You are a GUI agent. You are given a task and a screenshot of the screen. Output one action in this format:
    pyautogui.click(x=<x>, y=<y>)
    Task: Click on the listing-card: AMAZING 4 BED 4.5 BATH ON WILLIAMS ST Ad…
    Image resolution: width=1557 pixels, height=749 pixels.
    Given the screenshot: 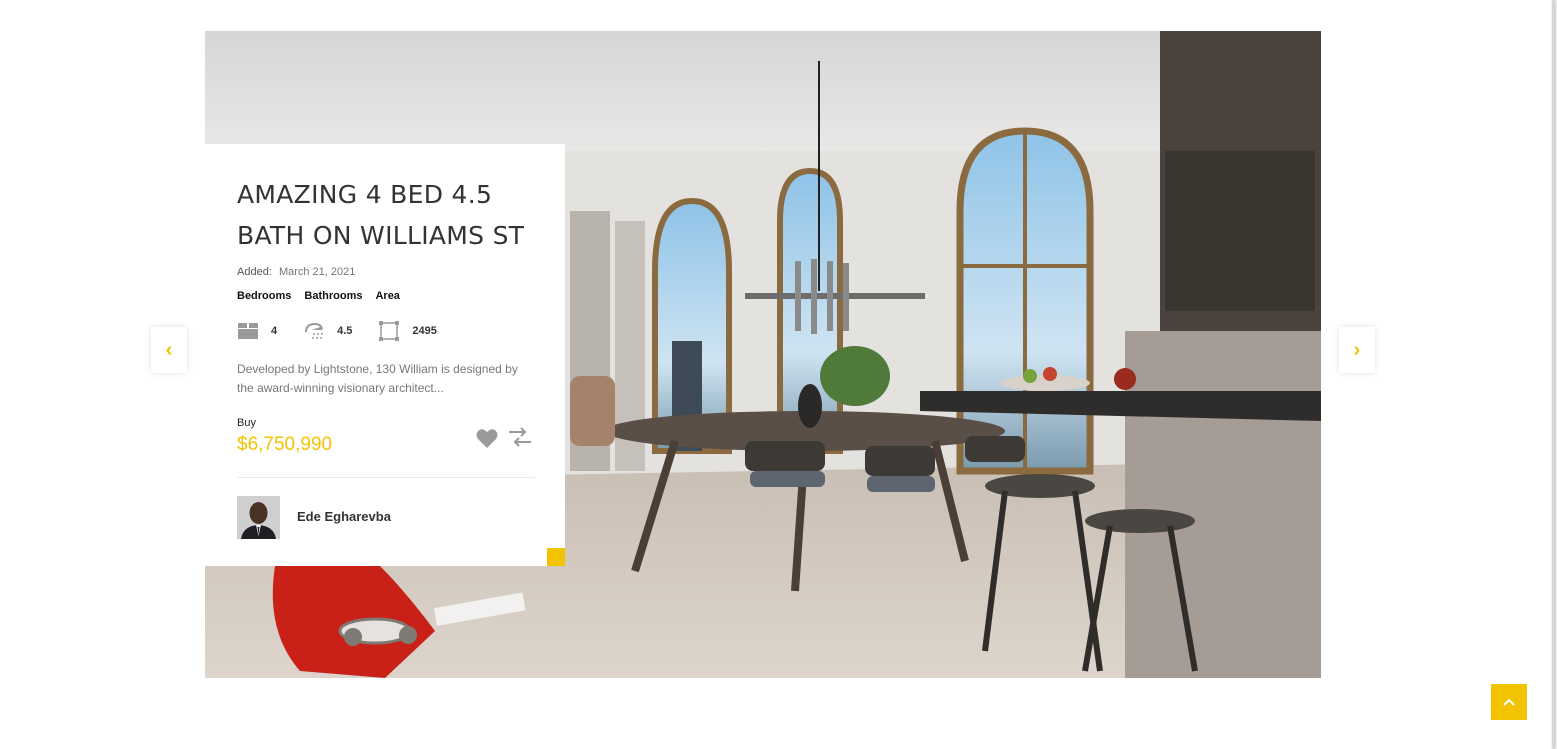 What is the action you would take?
    pyautogui.click(x=385, y=355)
    